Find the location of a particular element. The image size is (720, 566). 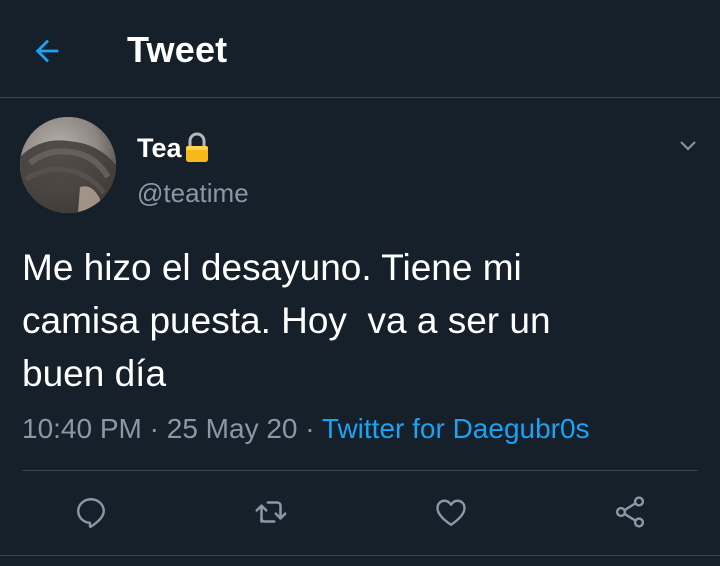

back-button is located at coordinates (47, 51).